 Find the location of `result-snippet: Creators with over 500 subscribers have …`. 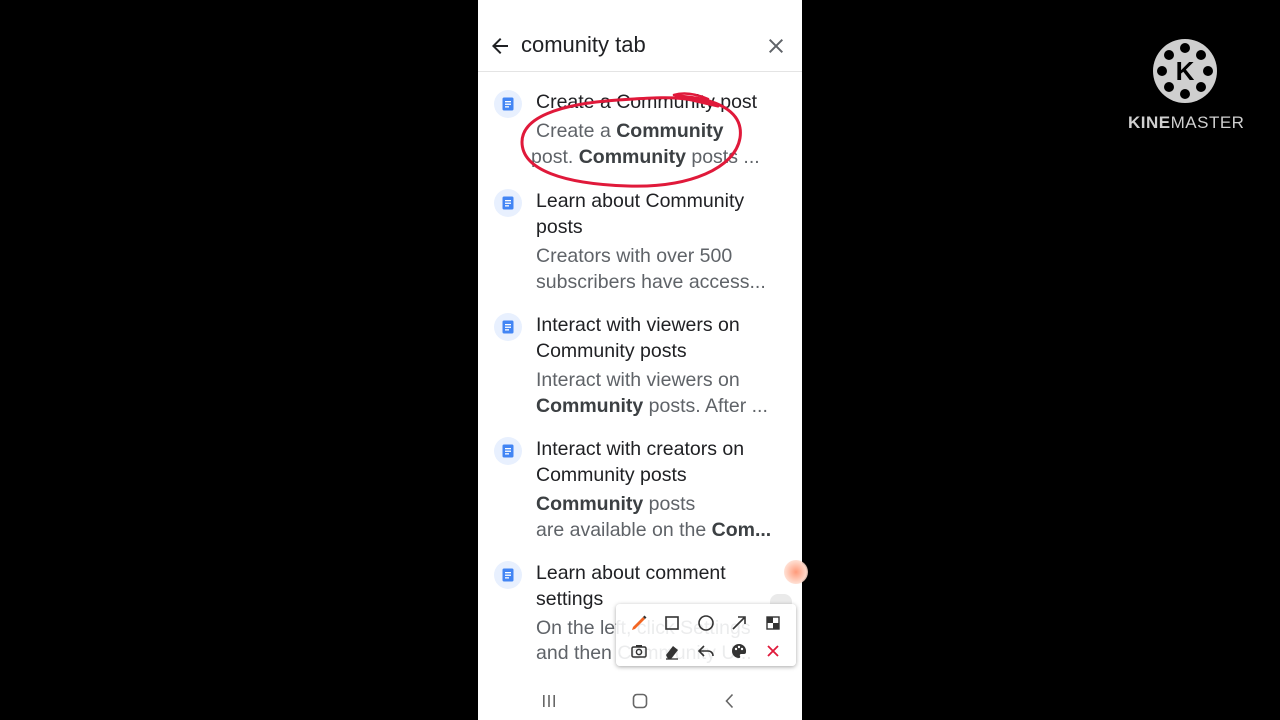

result-snippet: Creators with over 500 subscribers have … is located at coordinates (651, 269).